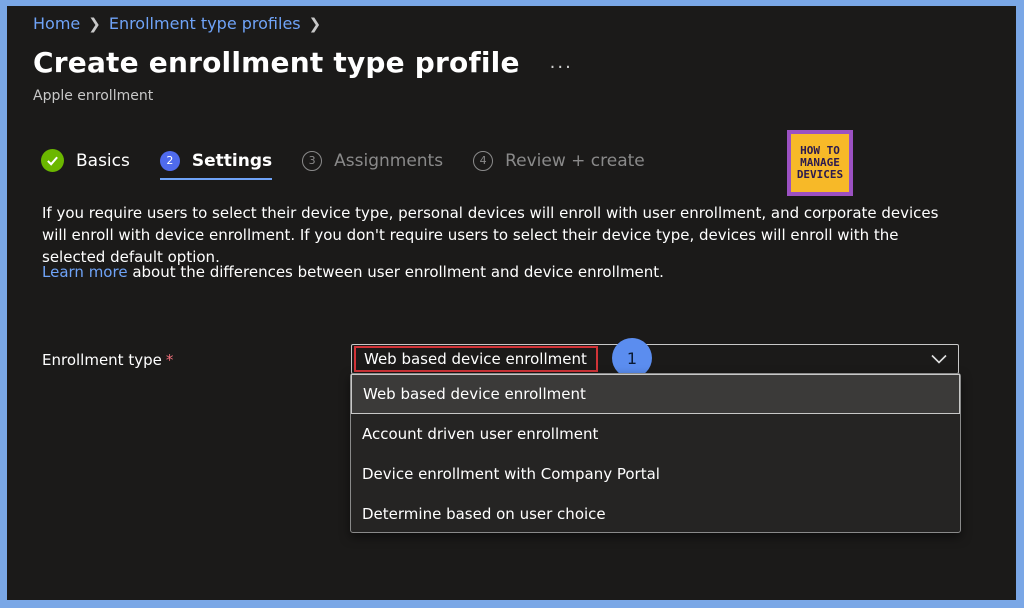  What do you see at coordinates (93, 96) in the screenshot?
I see `page-subtitle: Apple enrollment` at bounding box center [93, 96].